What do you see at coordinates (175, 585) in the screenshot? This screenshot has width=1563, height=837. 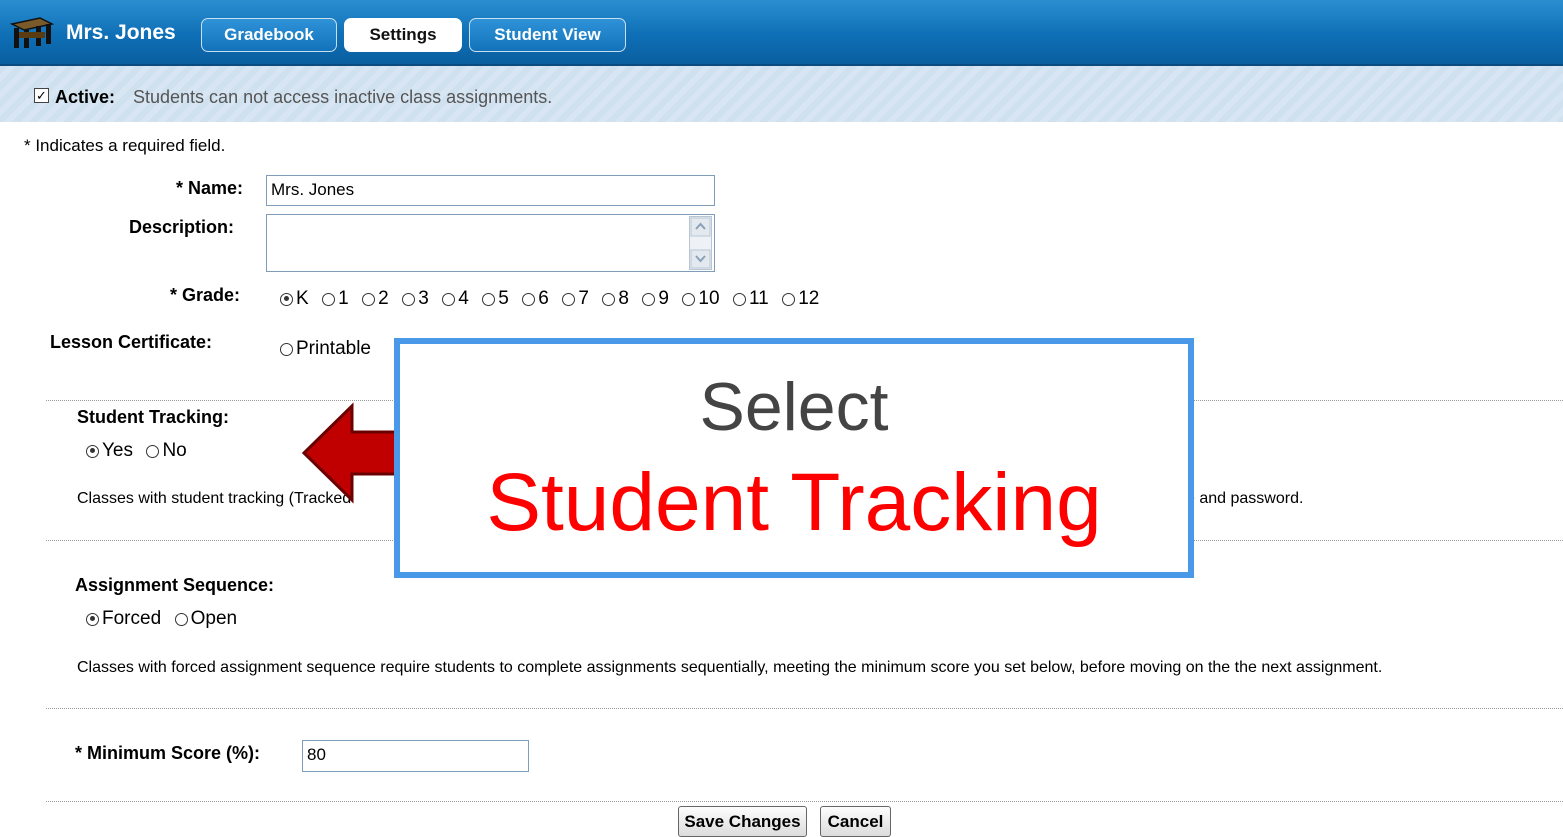 I see `assignment-sequence-label: Assignment Sequence:` at bounding box center [175, 585].